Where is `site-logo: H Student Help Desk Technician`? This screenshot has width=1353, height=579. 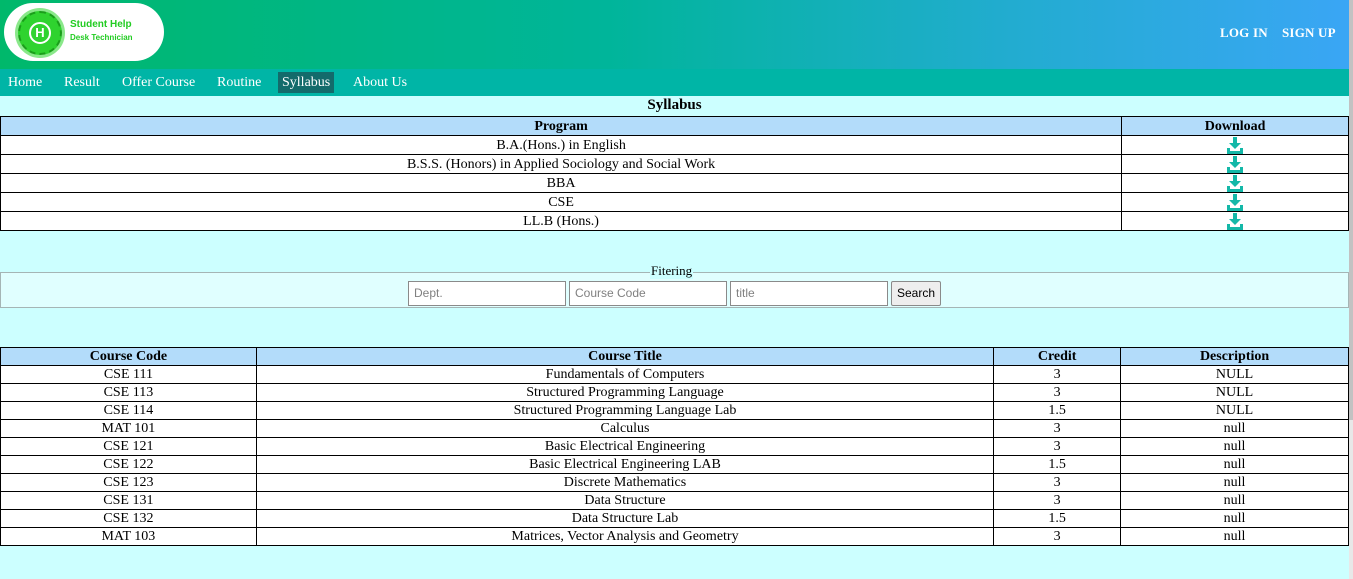 site-logo: H Student Help Desk Technician is located at coordinates (84, 32).